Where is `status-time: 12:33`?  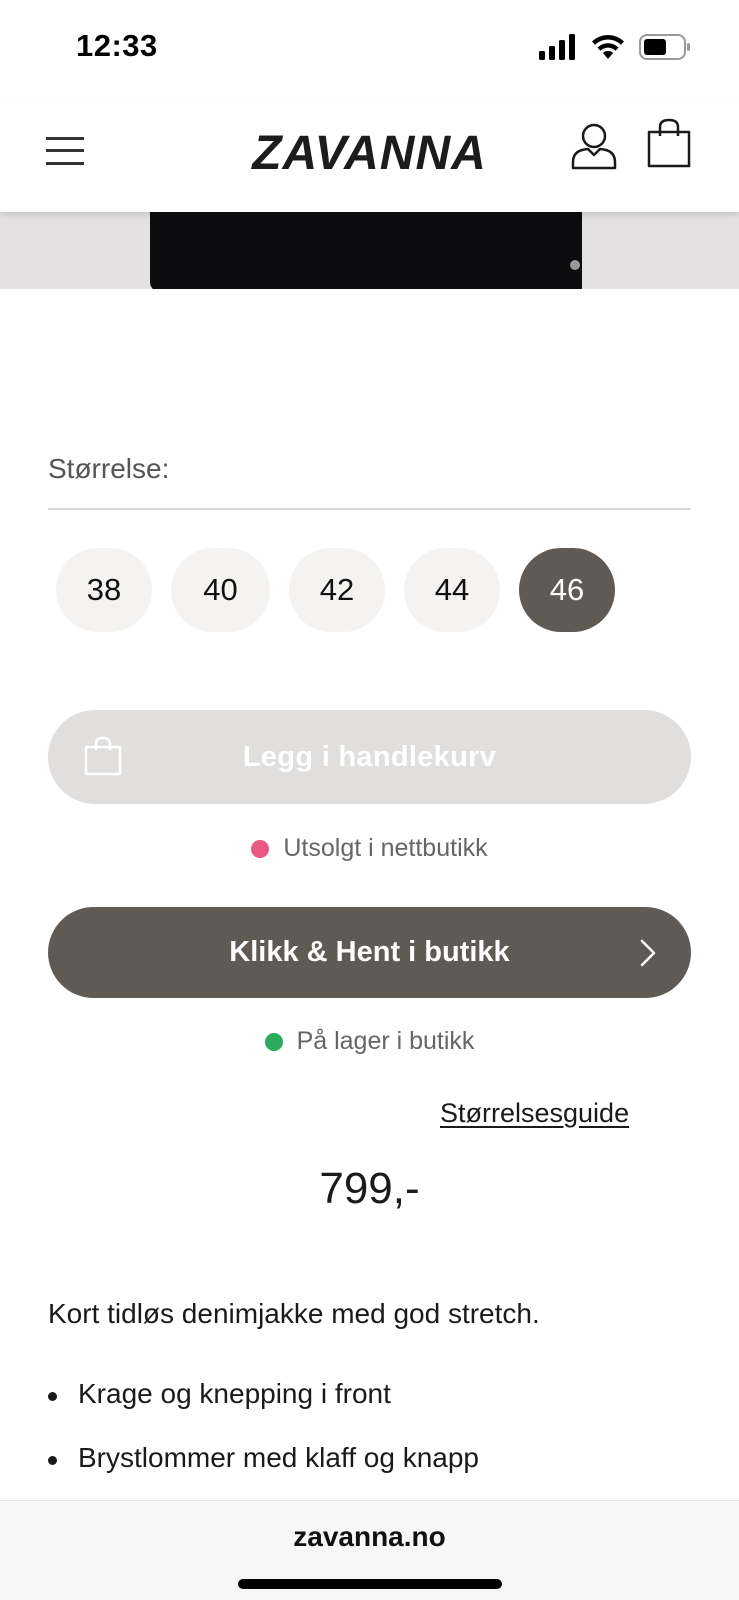
status-time: 12:33 is located at coordinates (117, 45).